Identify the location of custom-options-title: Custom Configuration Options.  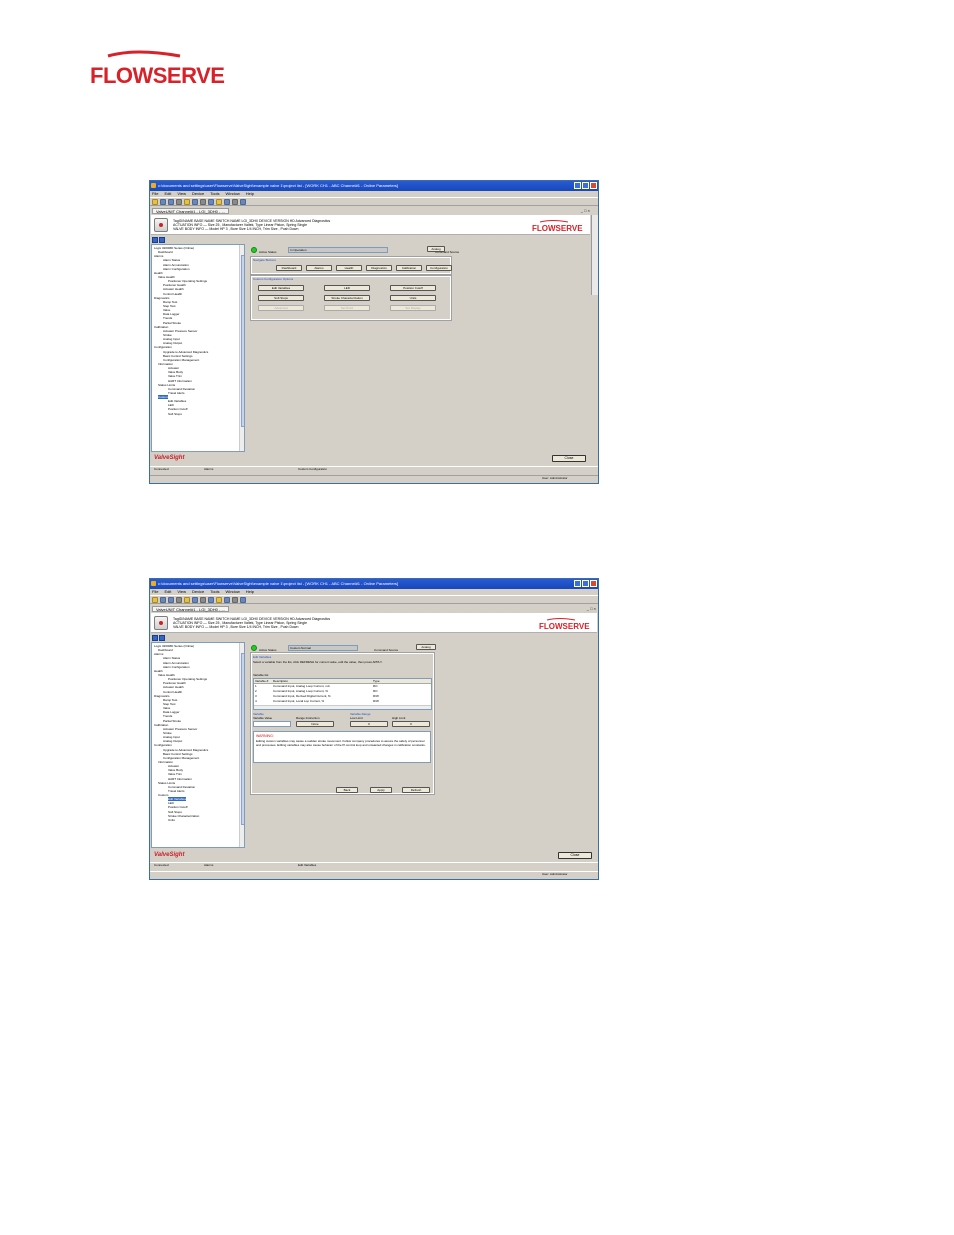
(273, 279).